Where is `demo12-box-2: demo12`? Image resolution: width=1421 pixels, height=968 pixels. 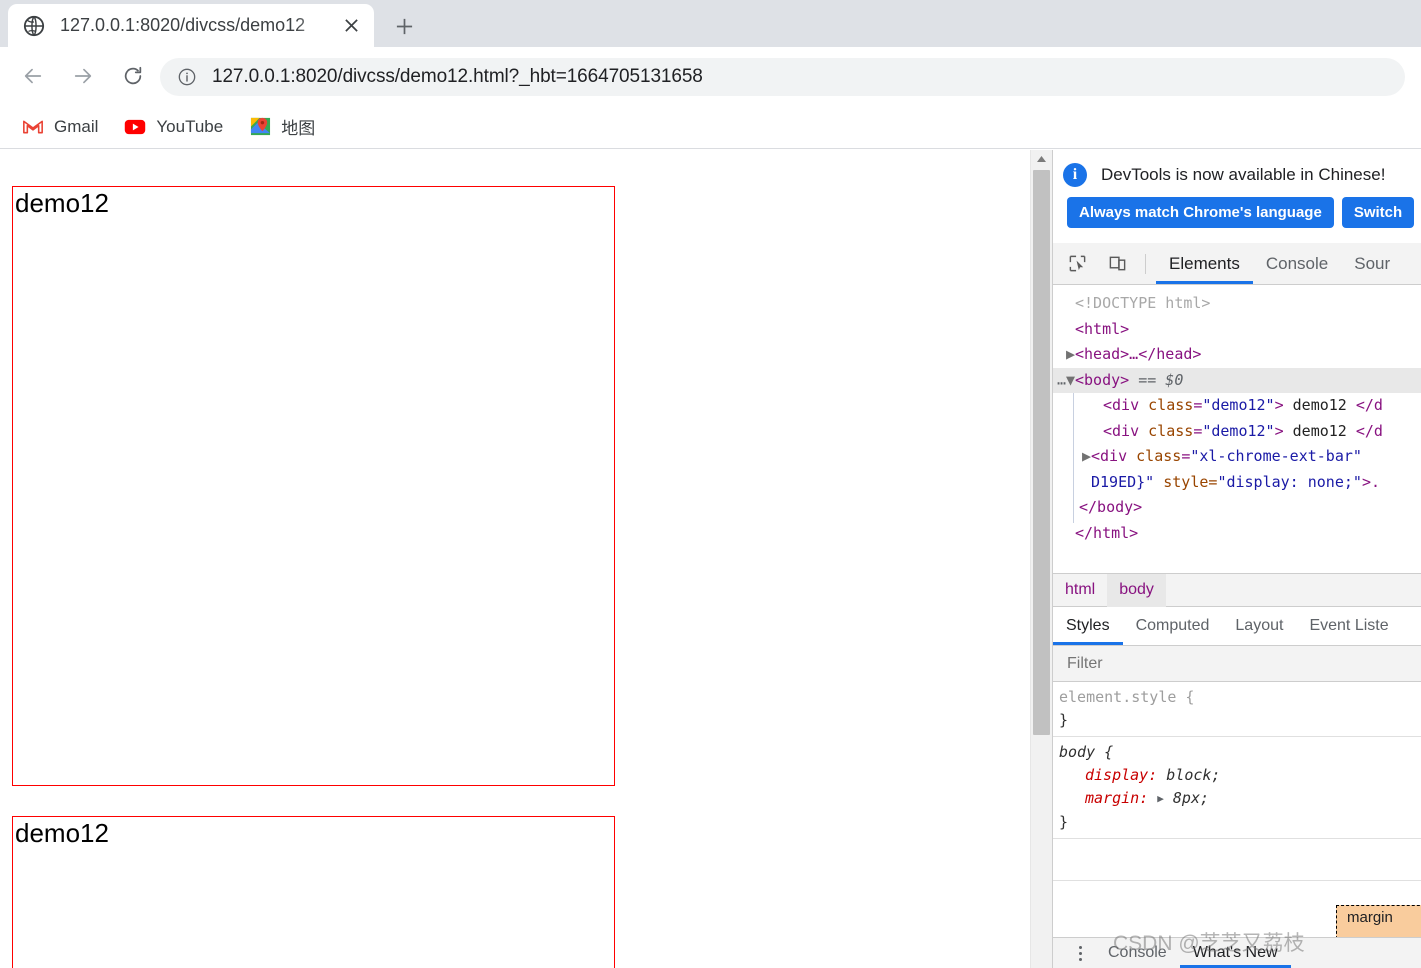
demo12-box-2: demo12 is located at coordinates (313, 892).